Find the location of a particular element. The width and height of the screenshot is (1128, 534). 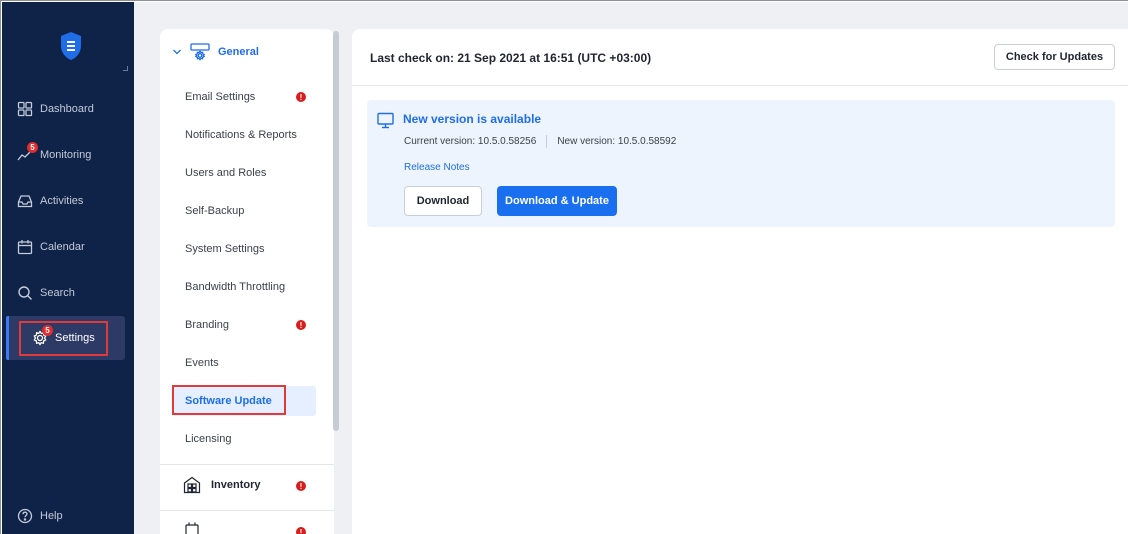

menu-item-self-backup: Self-Backup is located at coordinates (247, 211).